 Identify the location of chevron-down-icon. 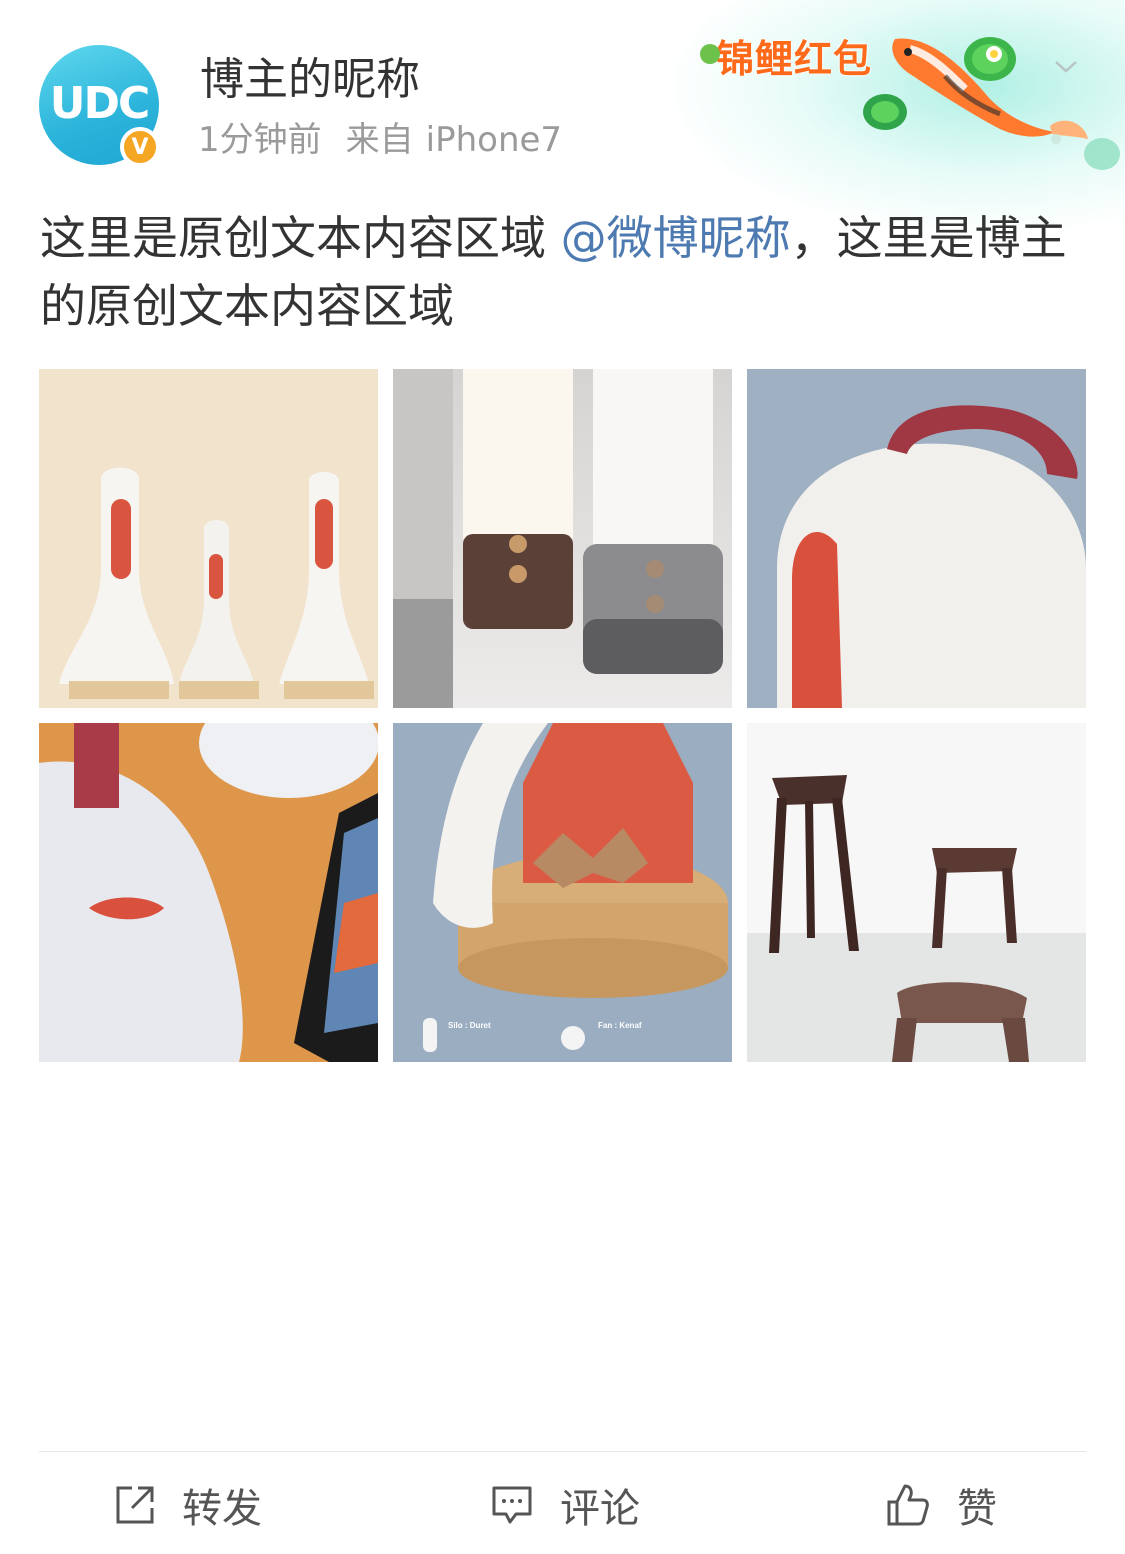
(1066, 66).